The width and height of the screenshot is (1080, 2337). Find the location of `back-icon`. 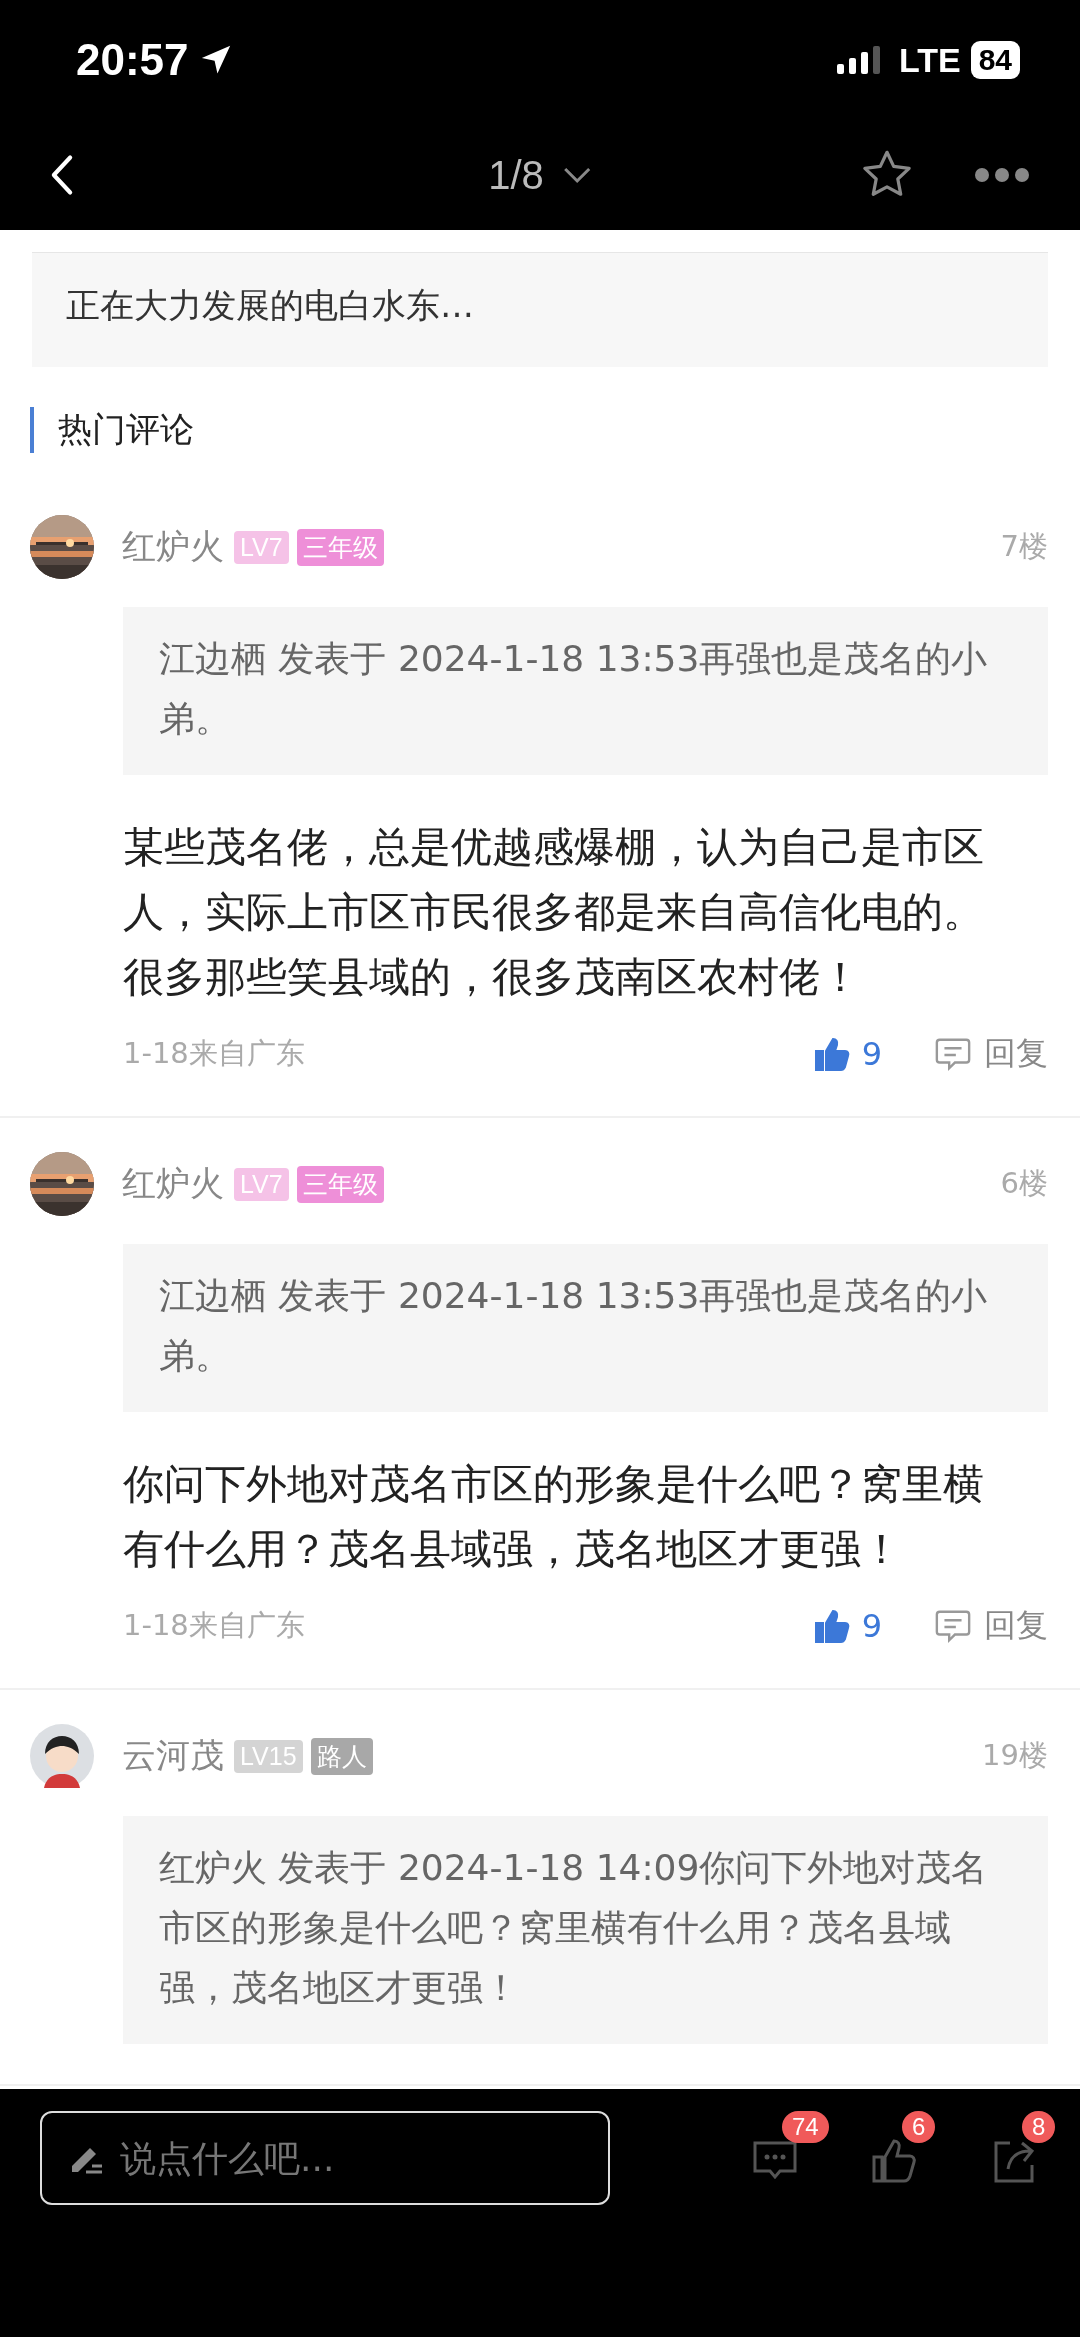

back-icon is located at coordinates (62, 175).